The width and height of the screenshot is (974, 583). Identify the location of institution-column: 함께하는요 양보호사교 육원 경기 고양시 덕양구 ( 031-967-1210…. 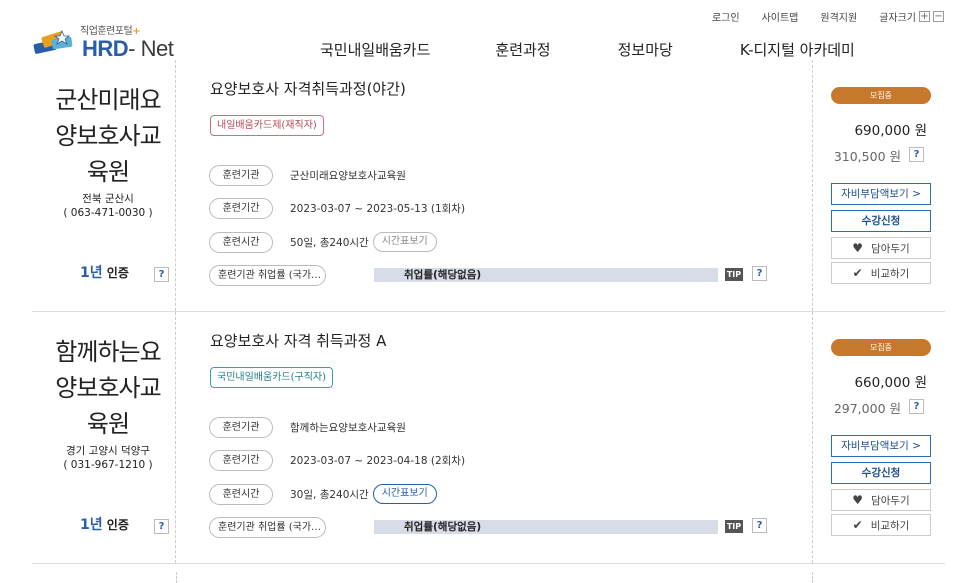
(104, 437).